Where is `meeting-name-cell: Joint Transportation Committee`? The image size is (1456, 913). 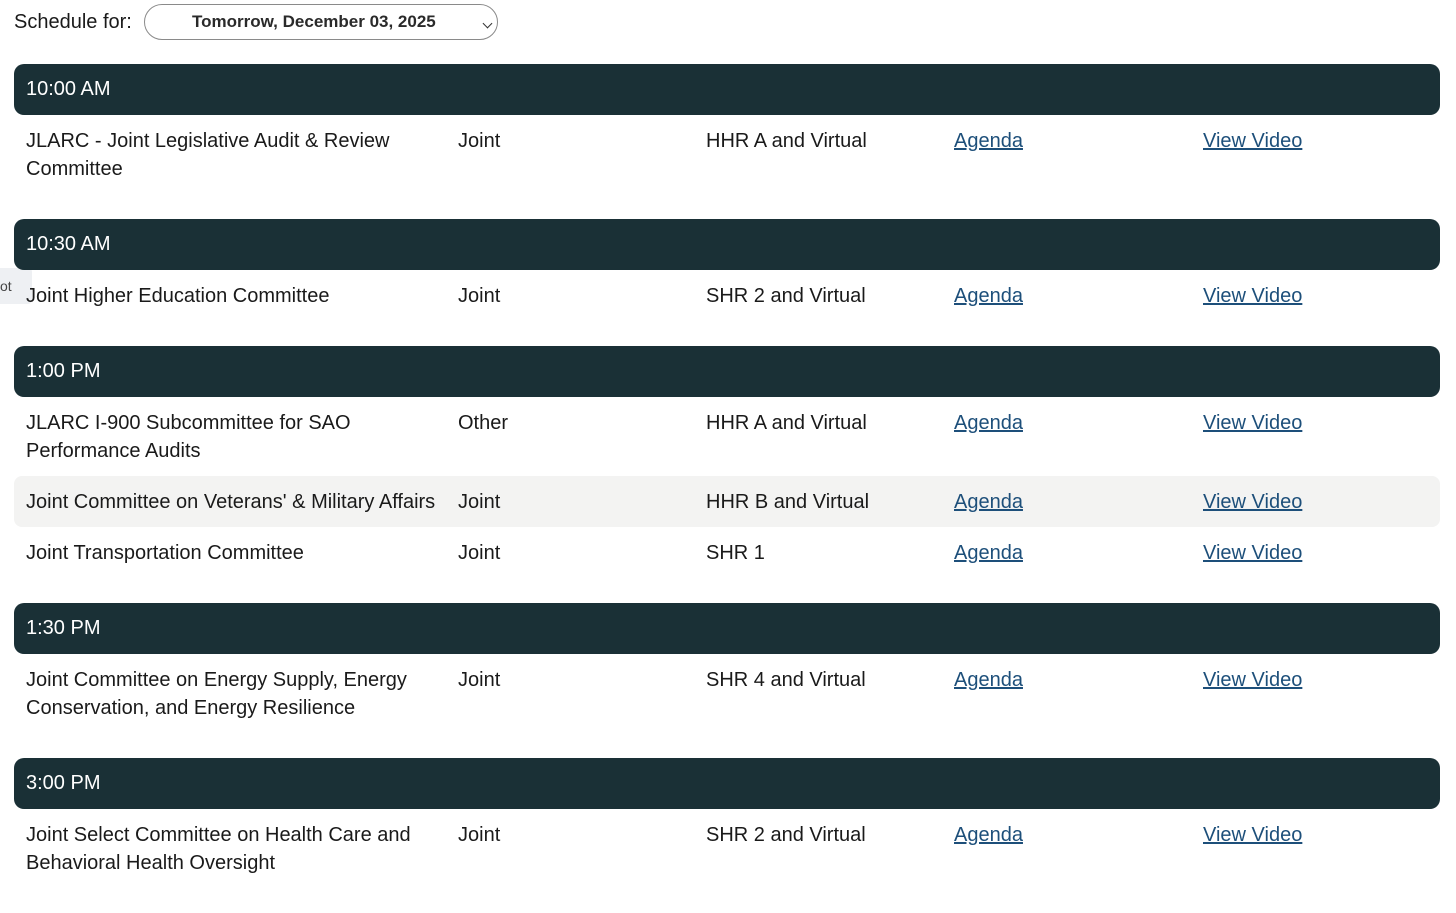
meeting-name-cell: Joint Transportation Committee is located at coordinates (242, 553).